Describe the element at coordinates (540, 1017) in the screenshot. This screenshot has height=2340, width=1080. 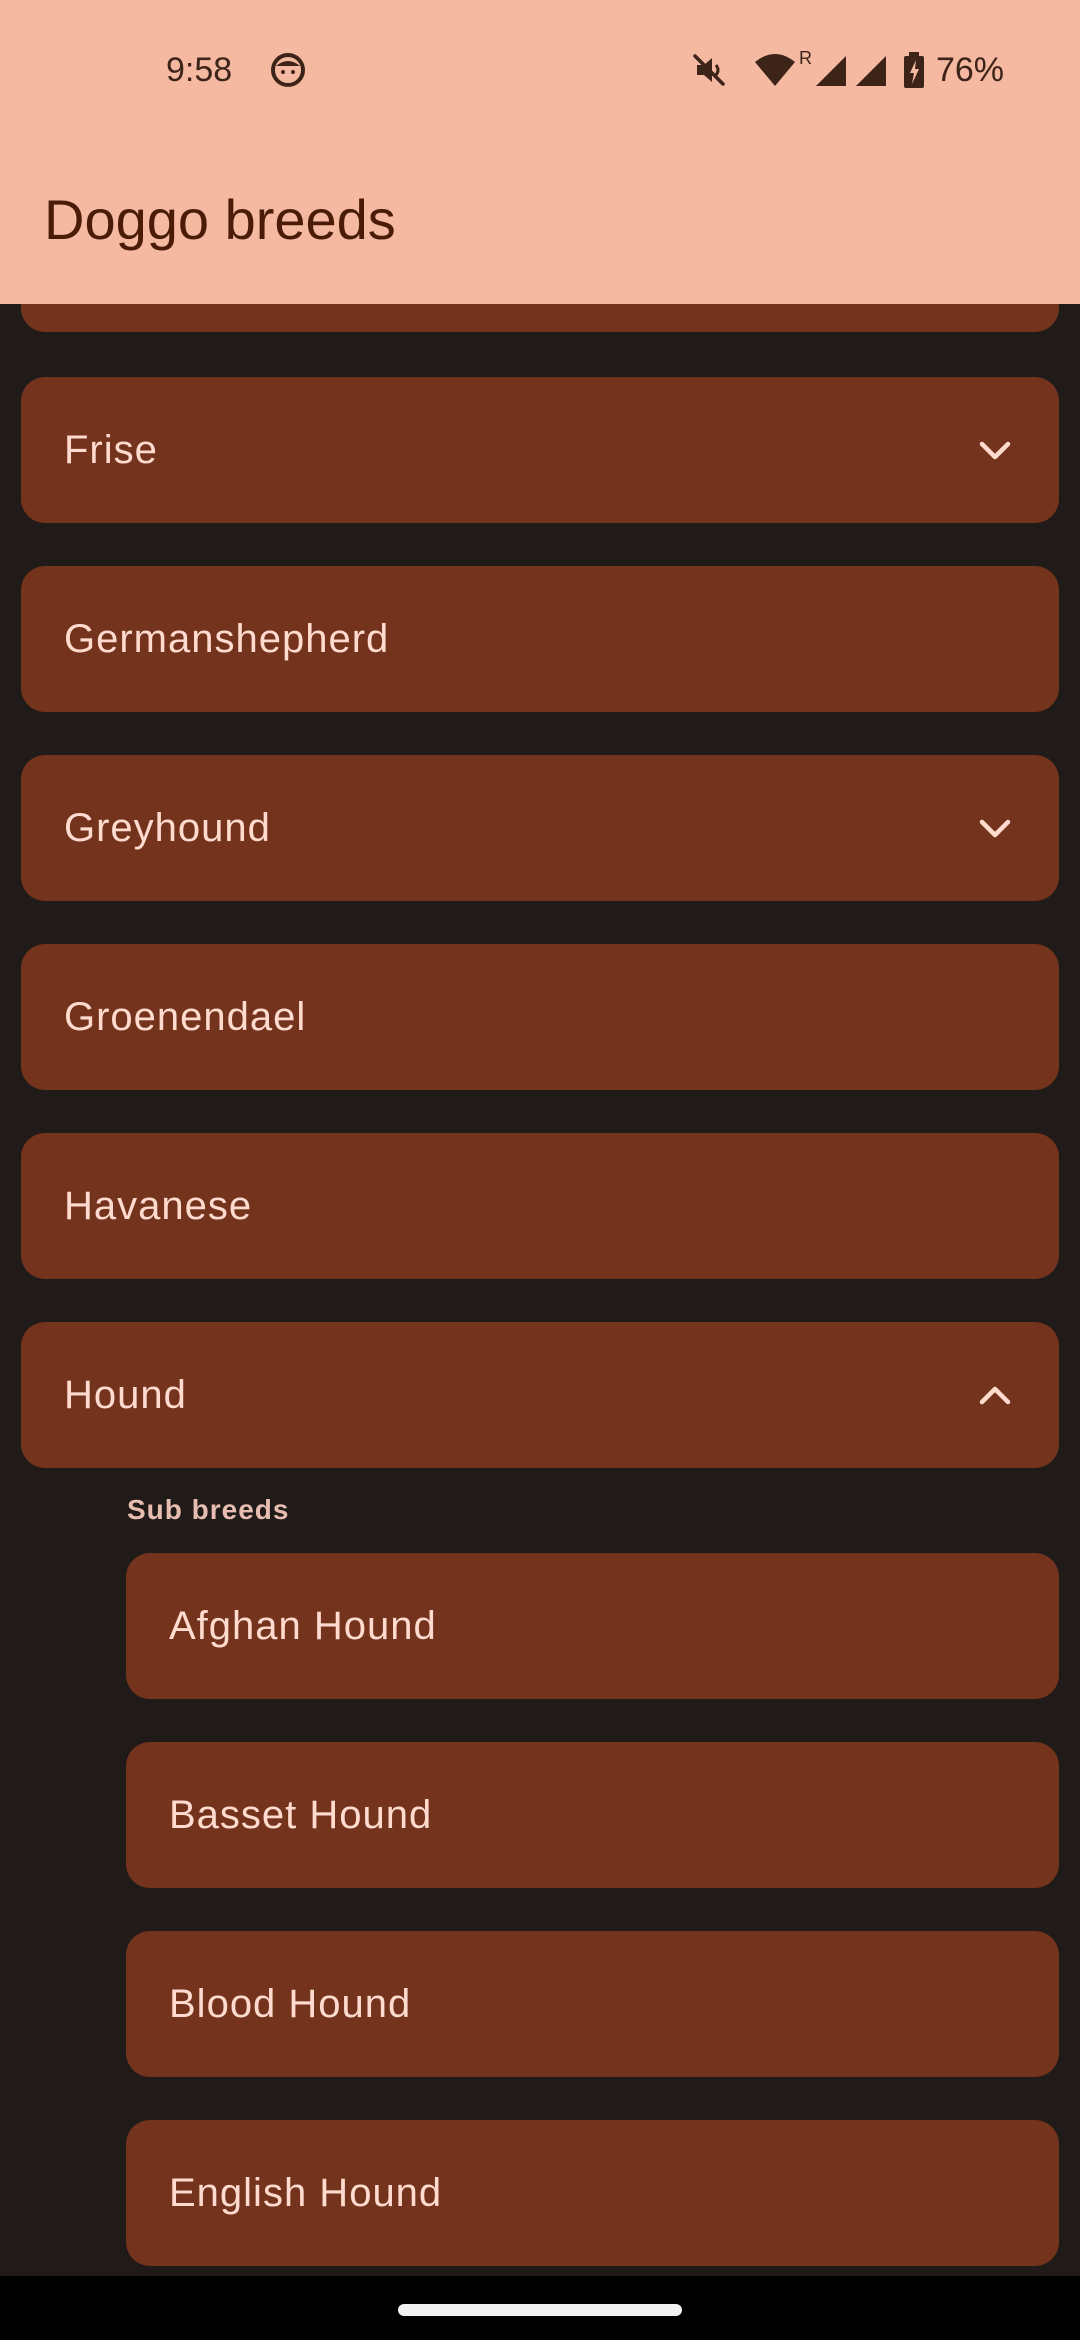
I see `breed-card-groenendael: Groenendael` at that location.